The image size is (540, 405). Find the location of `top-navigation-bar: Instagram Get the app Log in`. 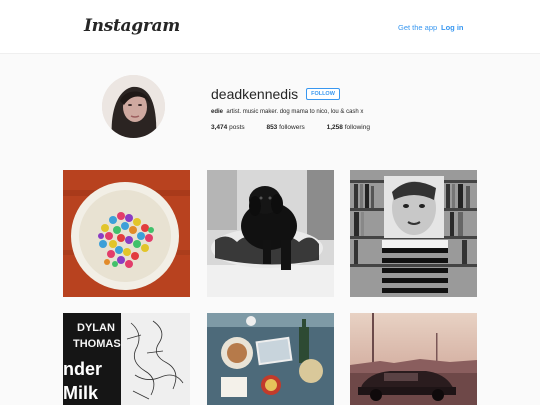

top-navigation-bar: Instagram Get the app Log in is located at coordinates (270, 27).